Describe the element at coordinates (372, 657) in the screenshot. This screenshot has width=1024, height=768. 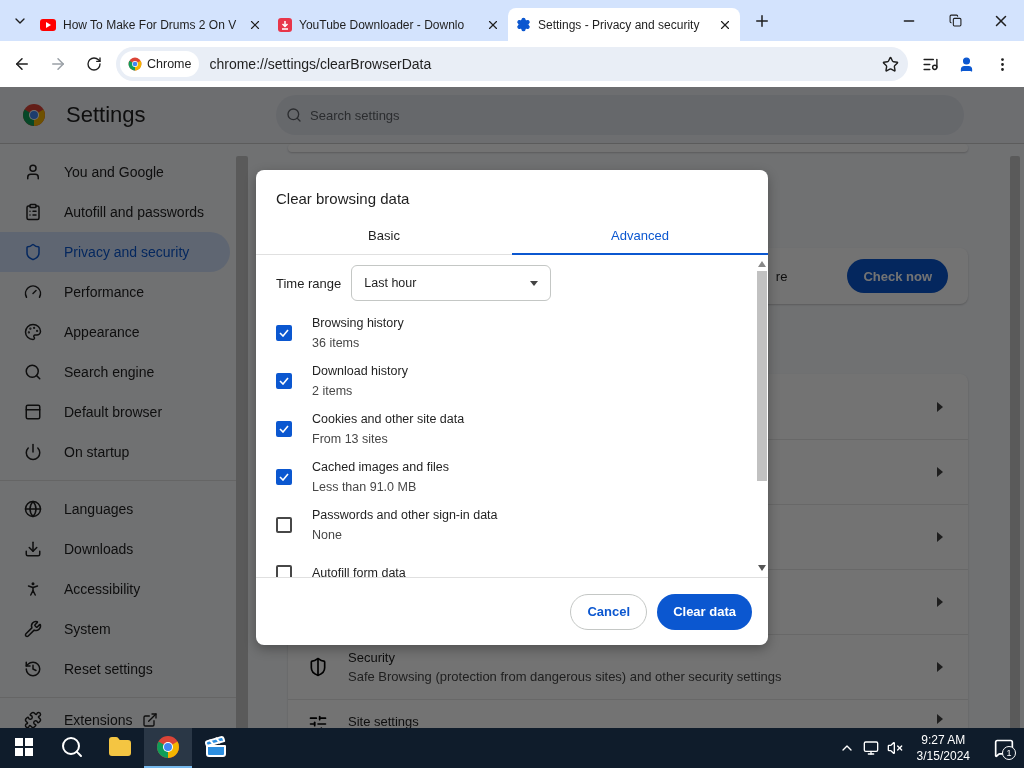
I see `row-title: Security` at that location.